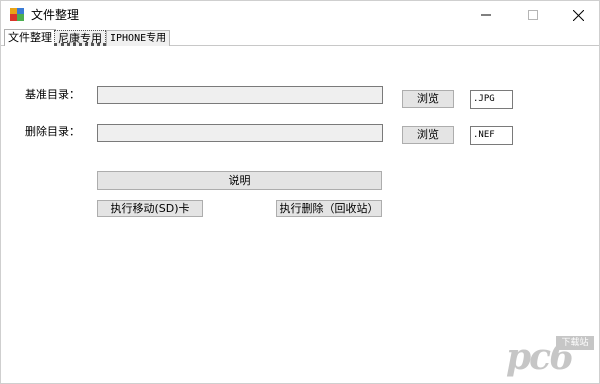 Image resolution: width=600 pixels, height=384 pixels. I want to click on delete-to-recycle-bin-button: 执行删除（回收站）, so click(329, 208).